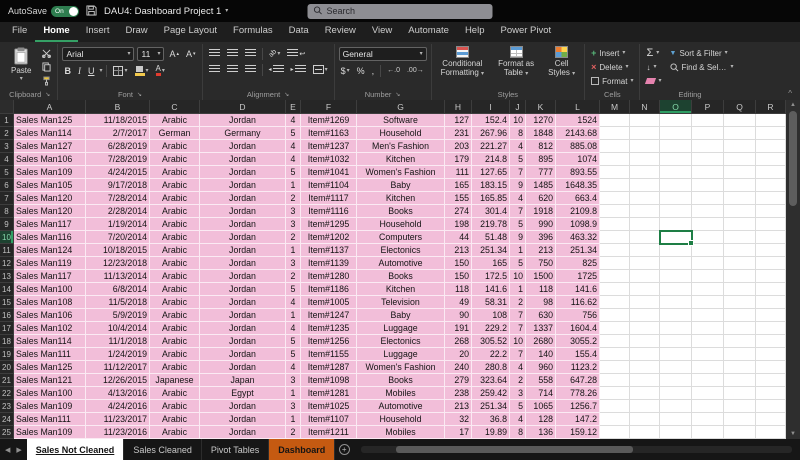  I want to click on cell-h4: 179, so click(458, 159).